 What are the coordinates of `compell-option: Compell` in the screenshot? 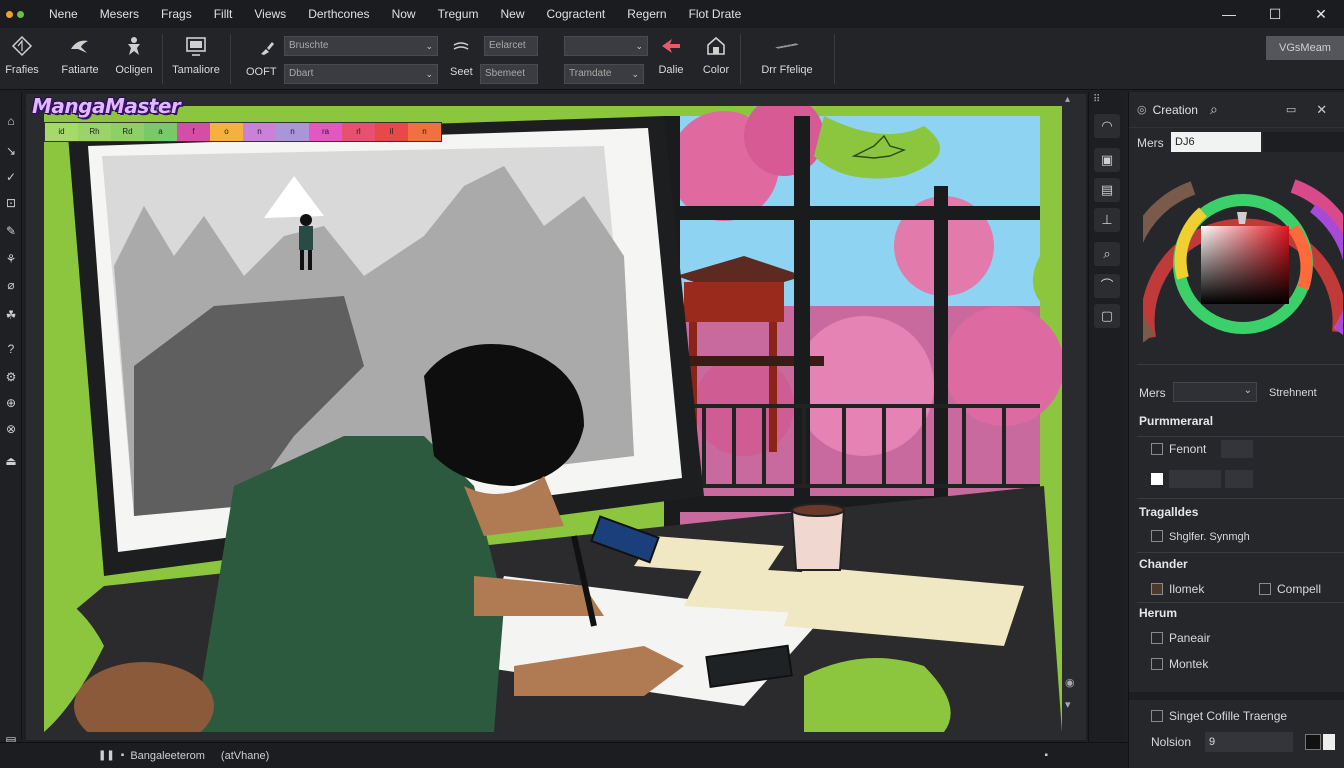 It's located at (1290, 589).